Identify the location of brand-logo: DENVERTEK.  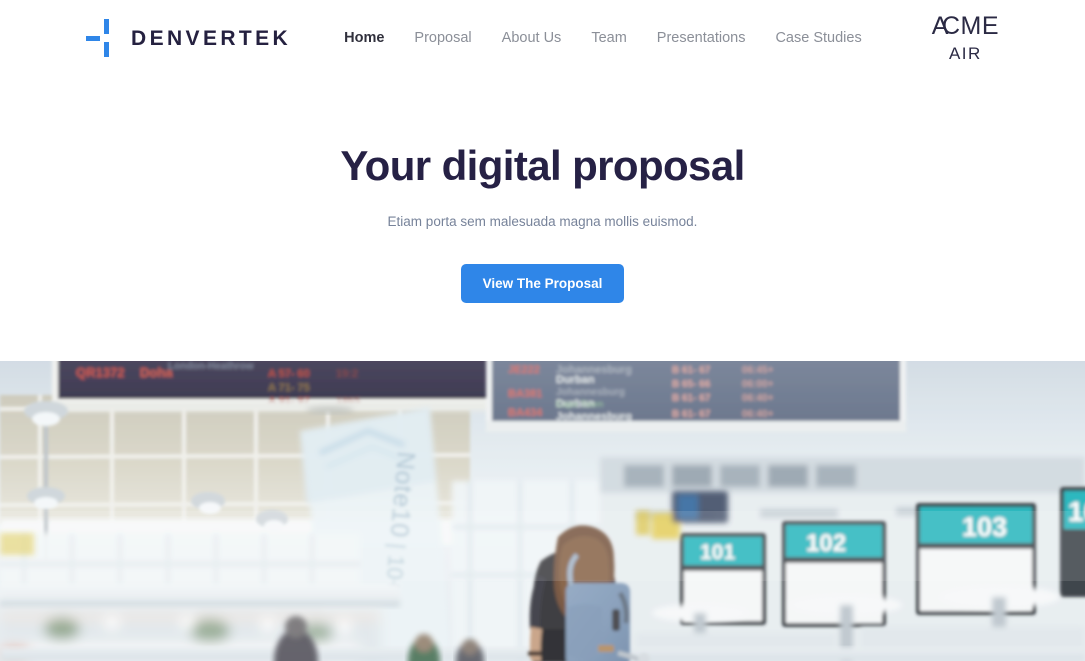
(188, 38).